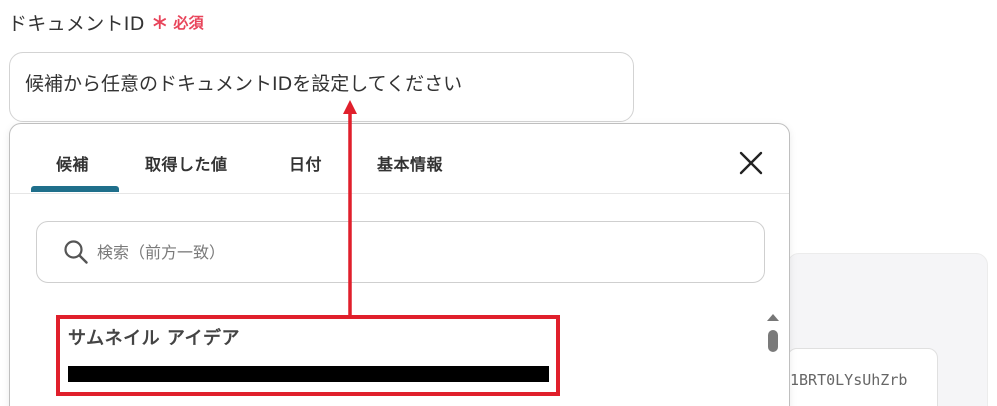 This screenshot has height=406, width=997. I want to click on active-tab-indicator, so click(75, 189).